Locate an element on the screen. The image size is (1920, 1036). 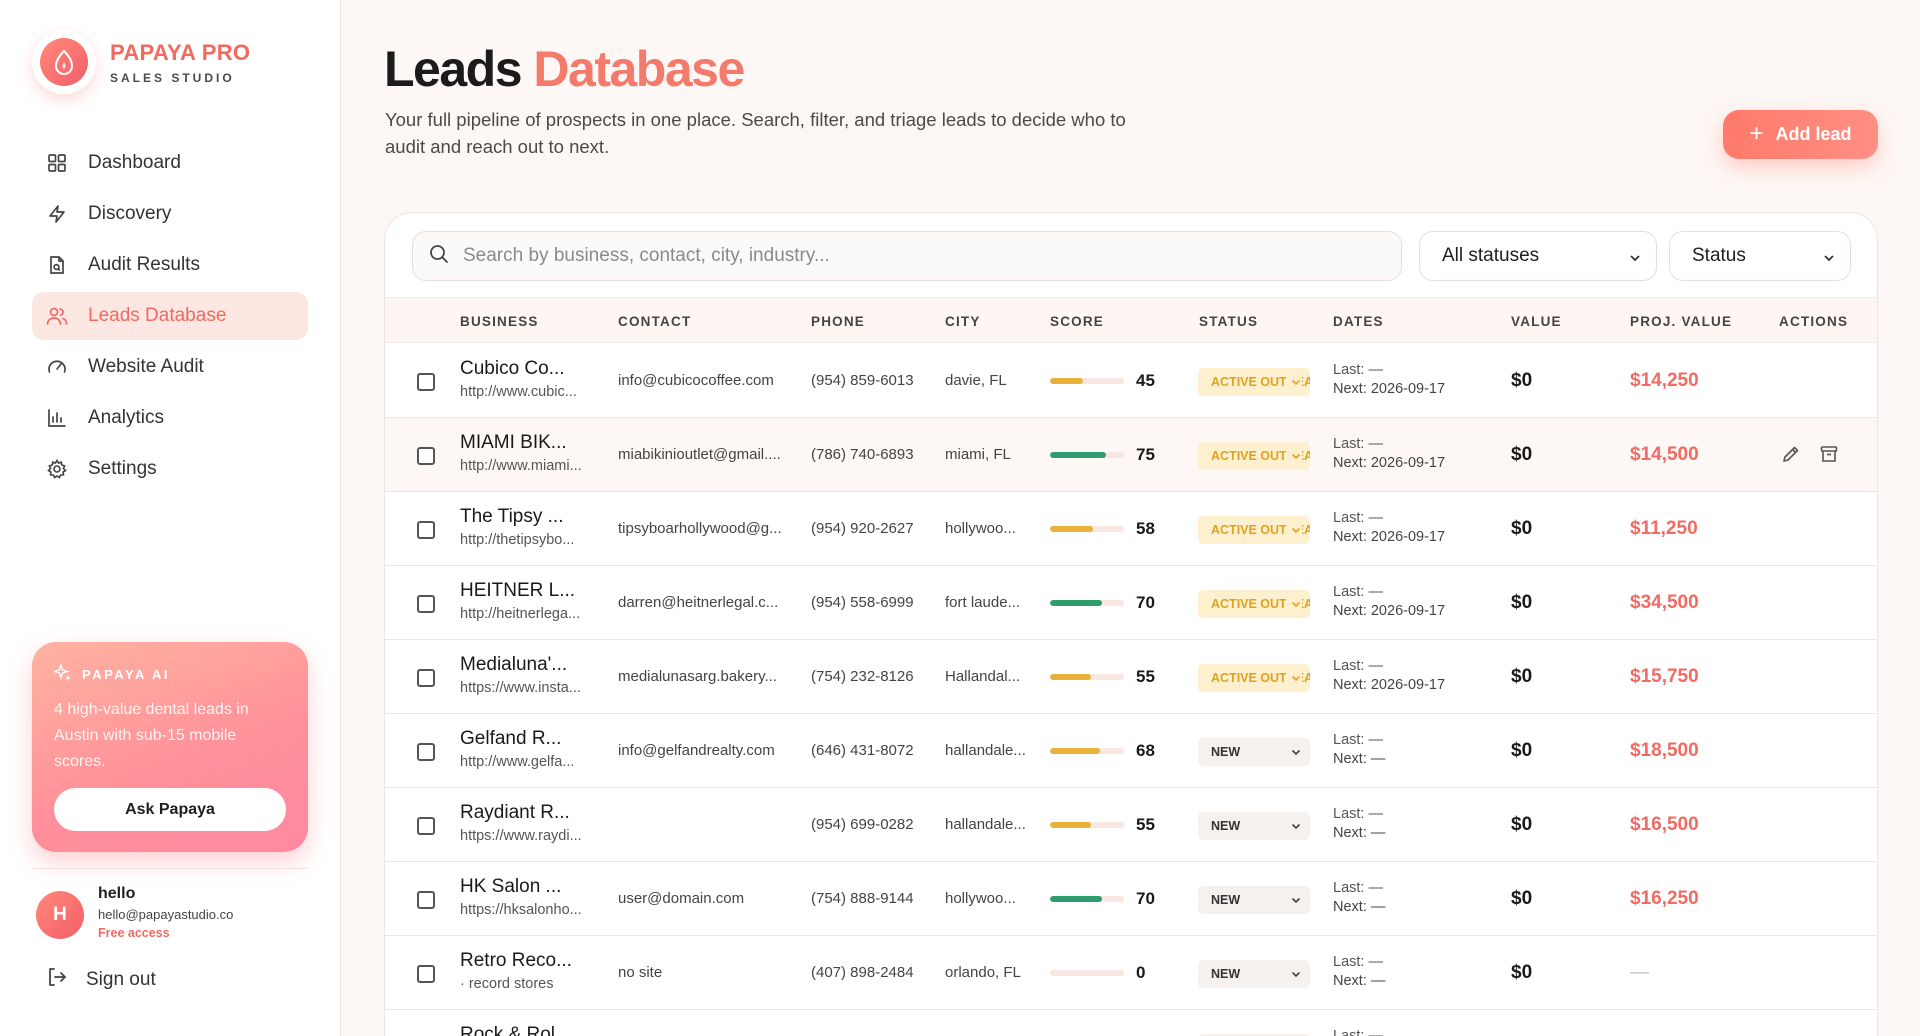
plus-icon: + is located at coordinates (1756, 133).